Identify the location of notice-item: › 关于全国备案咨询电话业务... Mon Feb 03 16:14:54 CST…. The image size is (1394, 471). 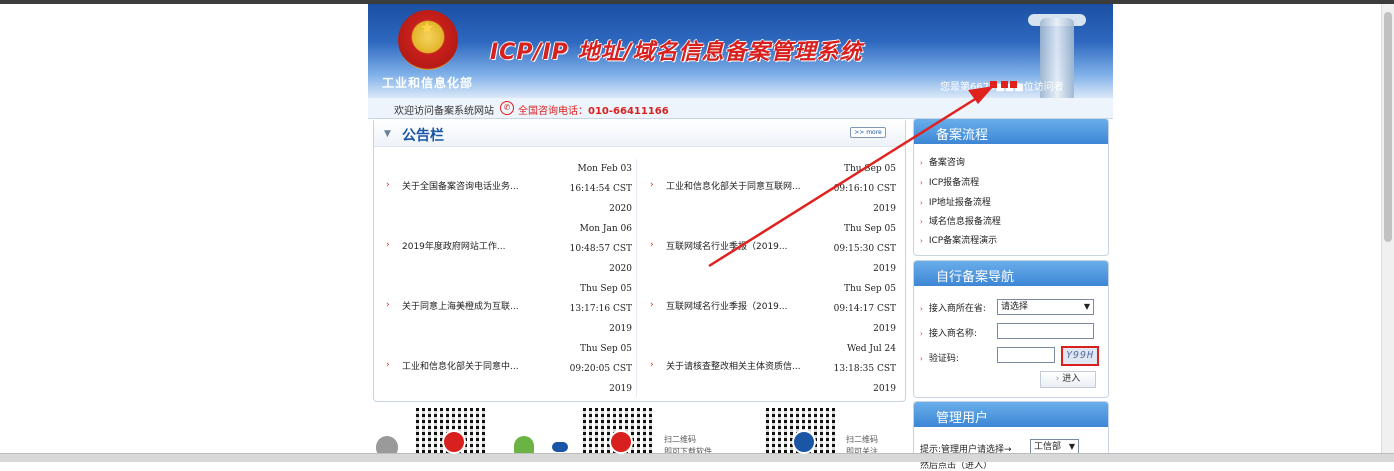
(506, 185).